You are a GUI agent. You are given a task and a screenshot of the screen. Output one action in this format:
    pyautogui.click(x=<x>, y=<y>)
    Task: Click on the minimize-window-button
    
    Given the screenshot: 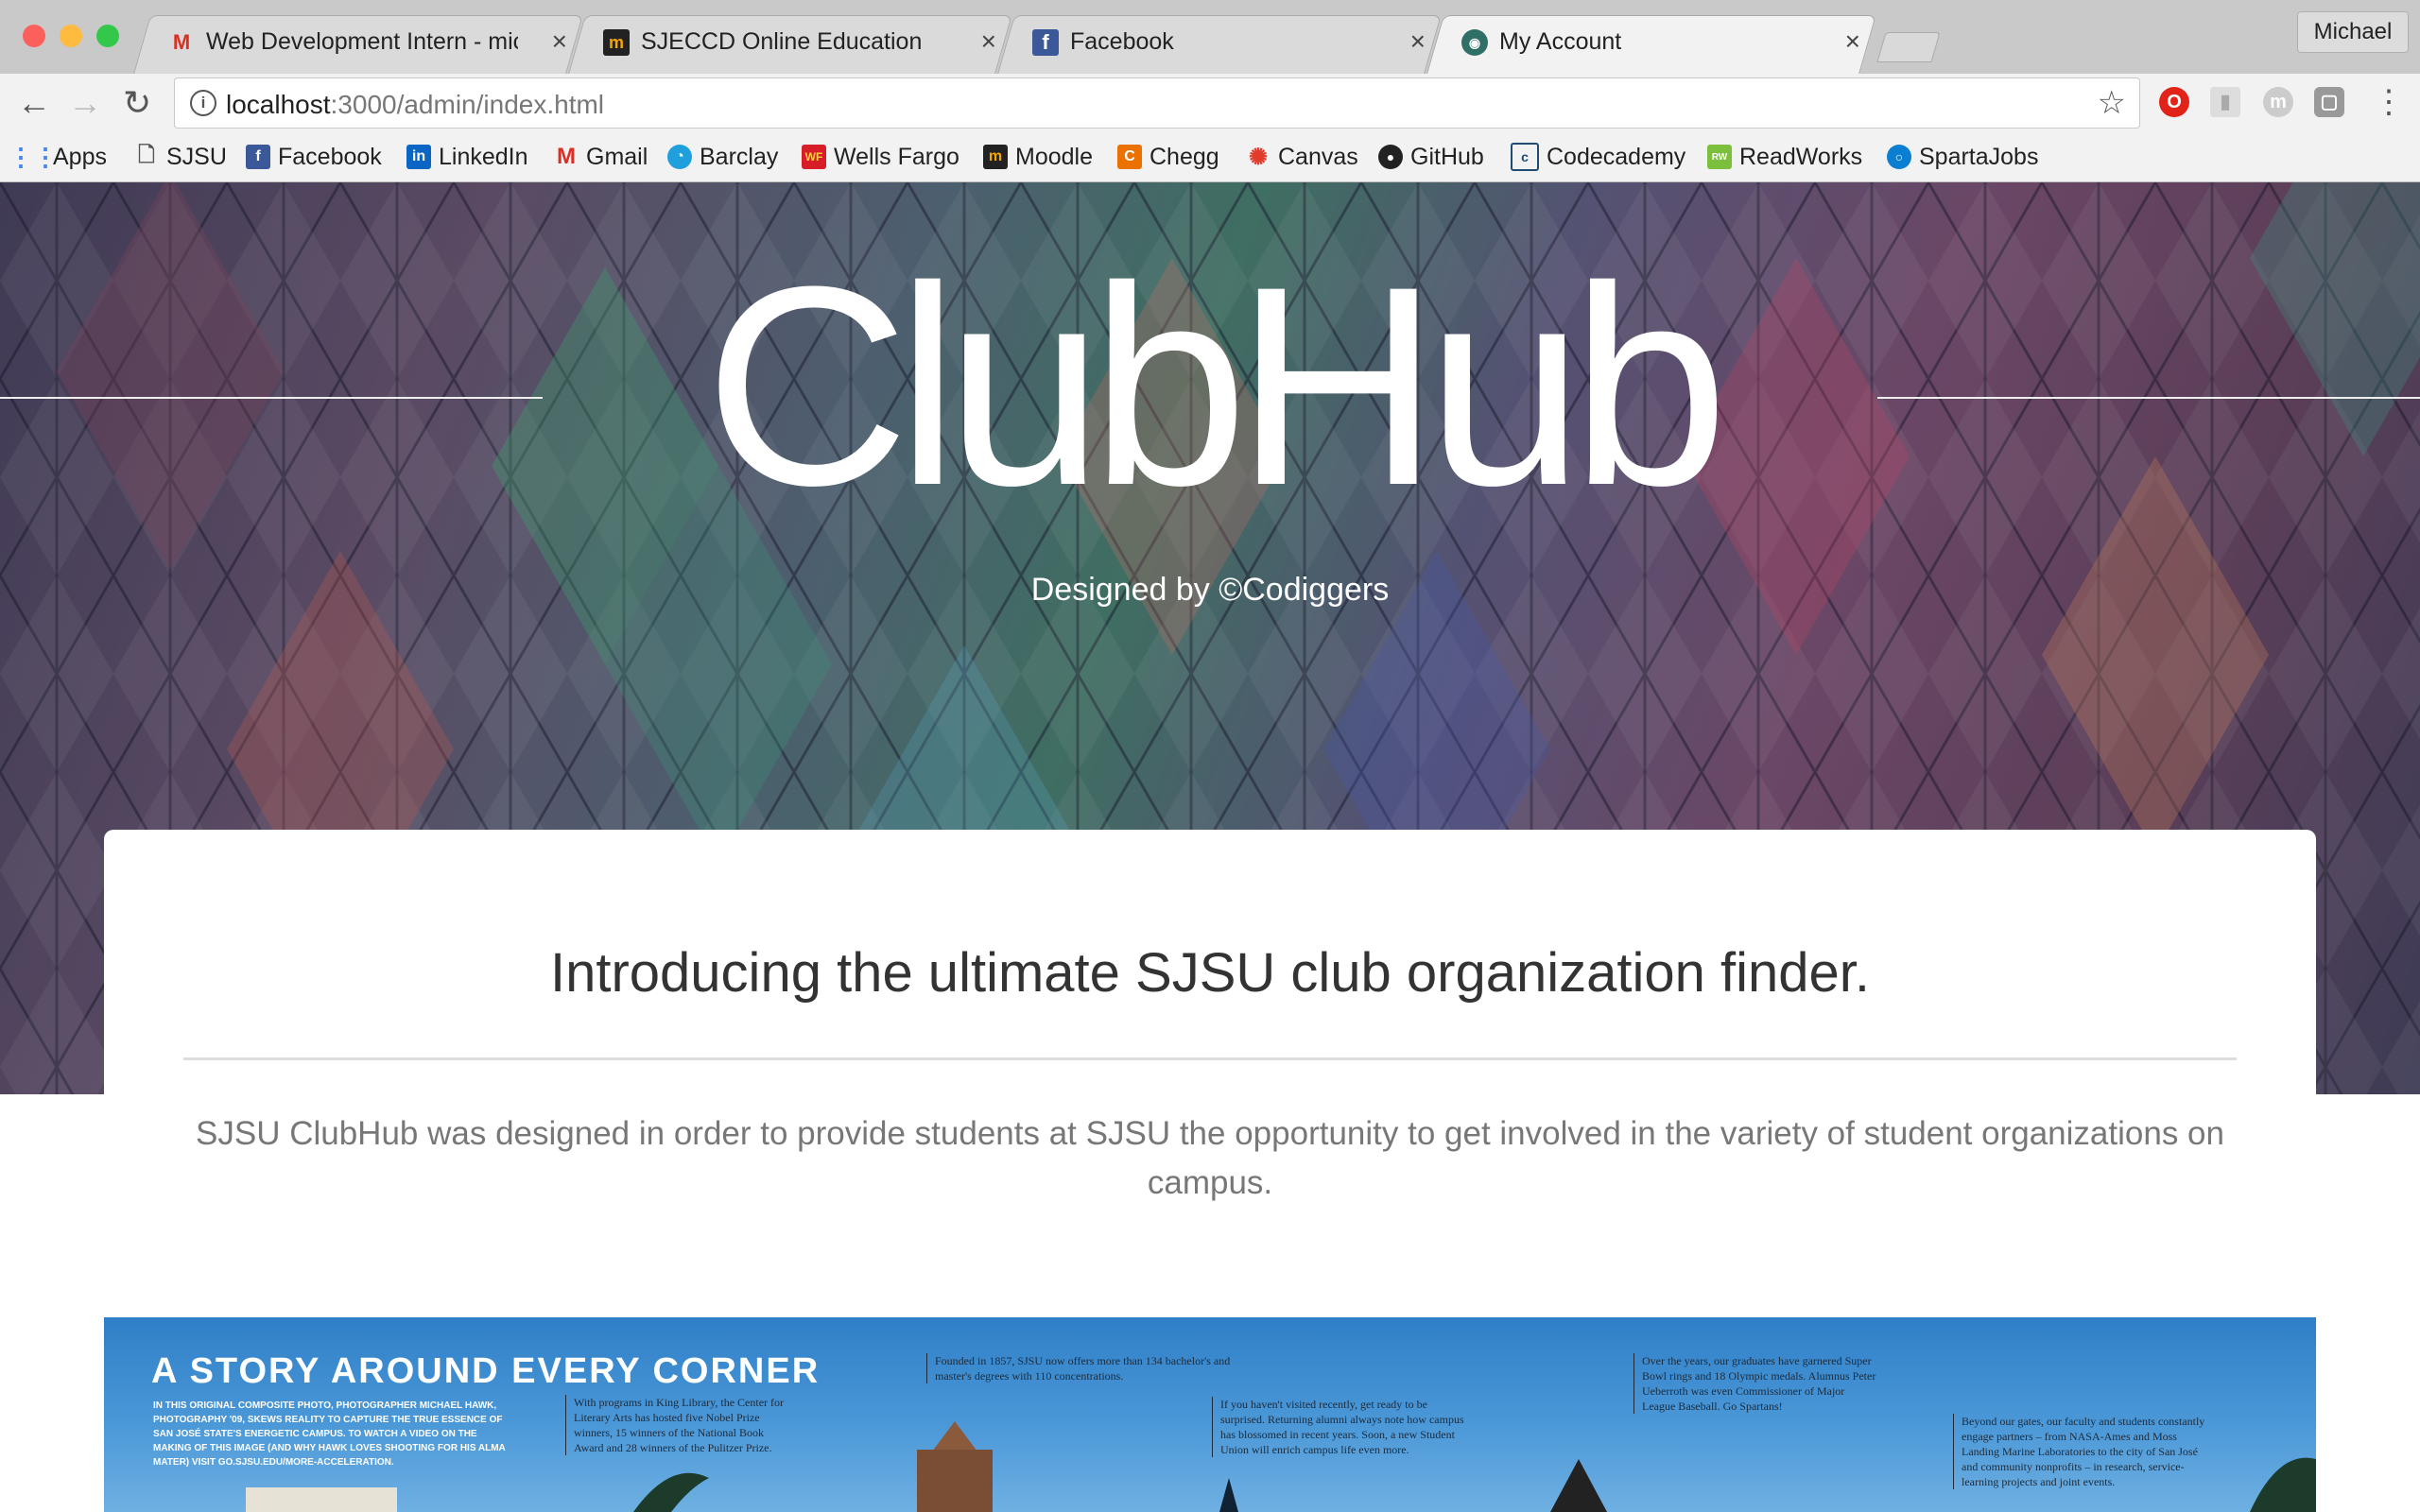 What is the action you would take?
    pyautogui.click(x=71, y=36)
    